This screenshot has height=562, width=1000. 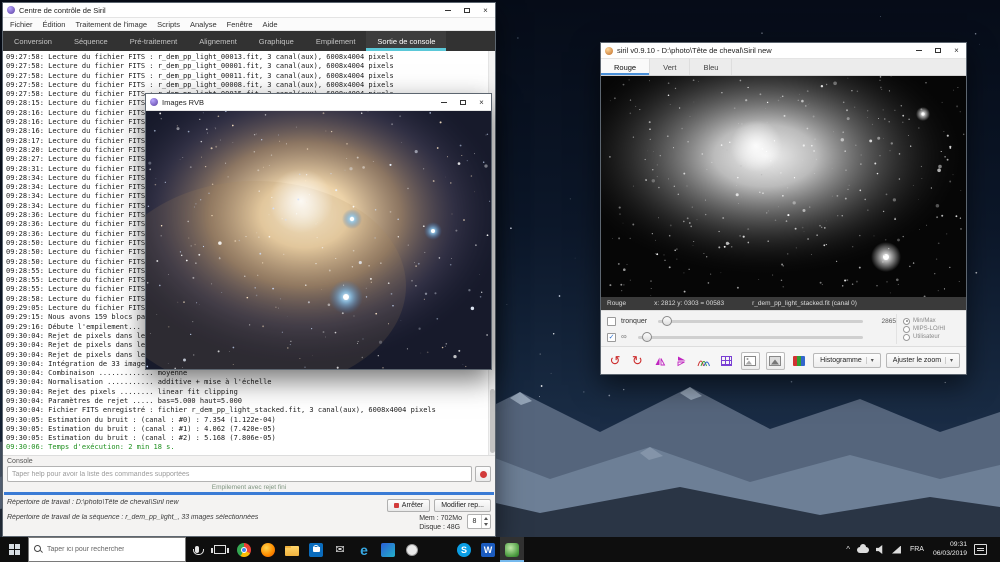 What do you see at coordinates (711, 67) in the screenshot?
I see `channel-tab-bleu: Bleu` at bounding box center [711, 67].